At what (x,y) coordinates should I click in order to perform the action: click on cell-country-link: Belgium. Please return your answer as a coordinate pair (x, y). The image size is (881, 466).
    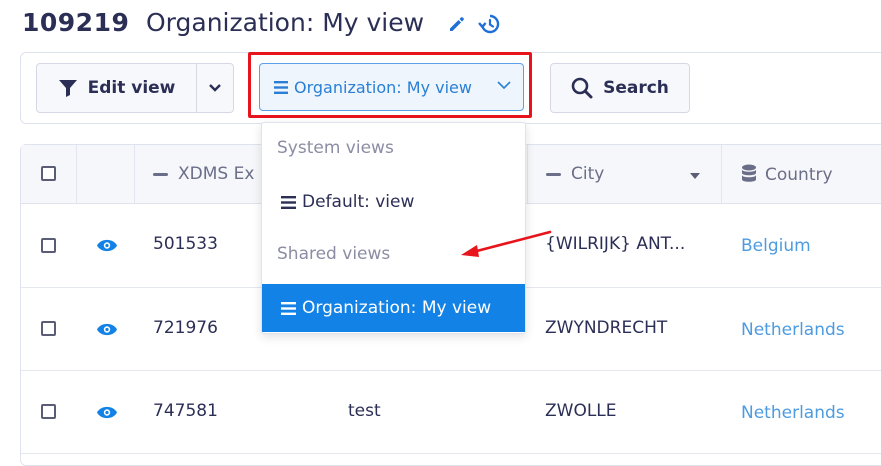
    Looking at the image, I should click on (776, 246).